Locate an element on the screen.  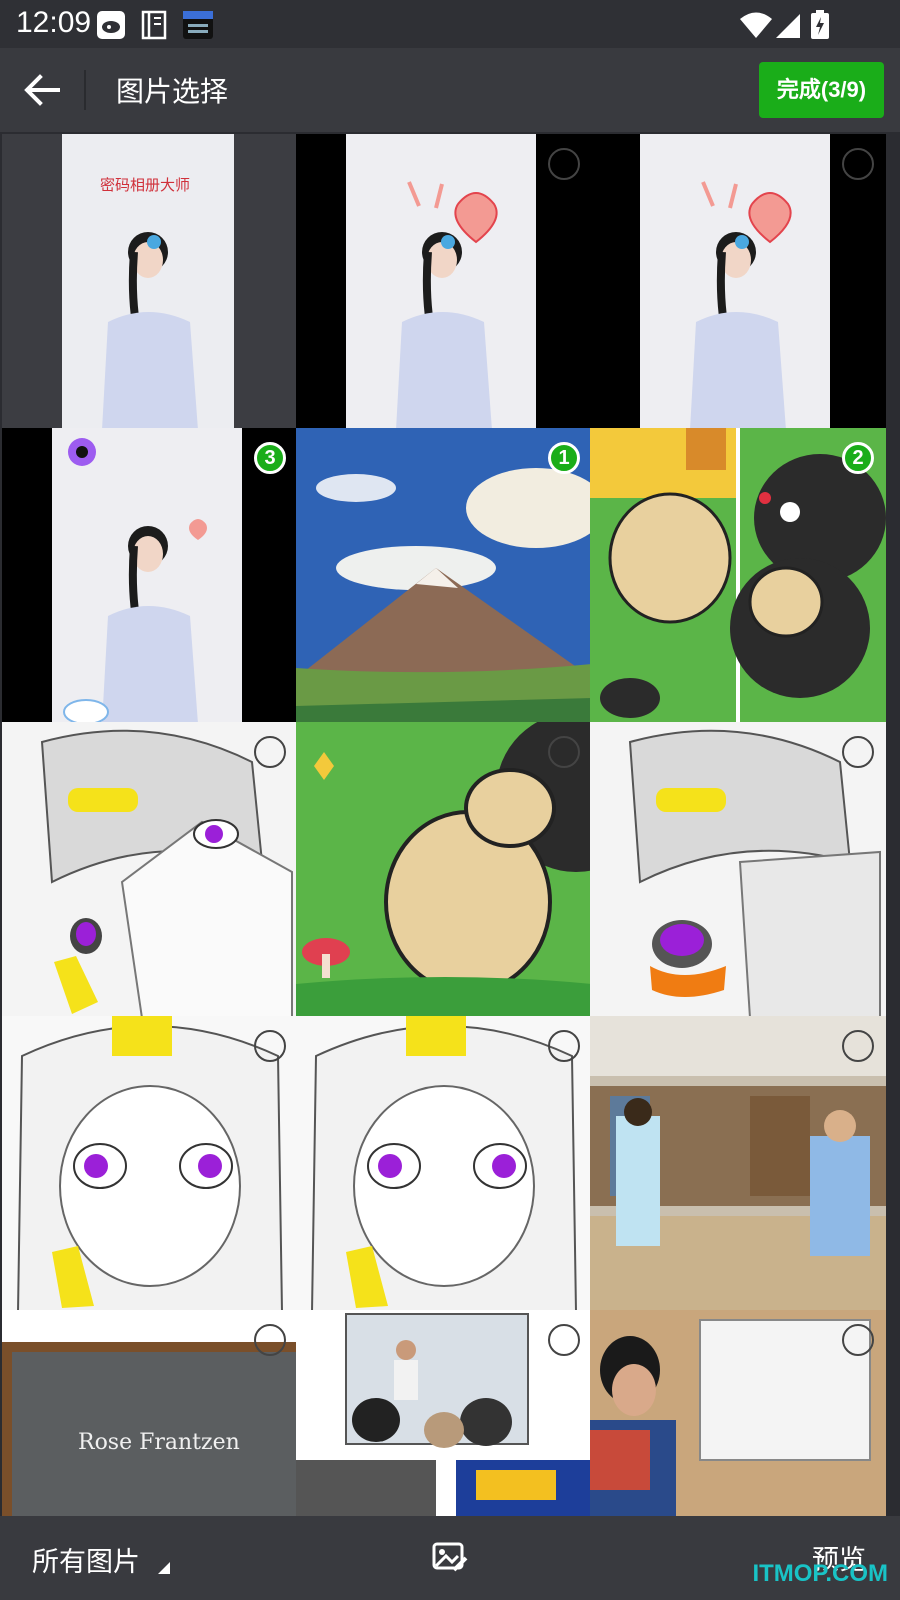
photo-cartoon-dog is located at coordinates (444, 870).